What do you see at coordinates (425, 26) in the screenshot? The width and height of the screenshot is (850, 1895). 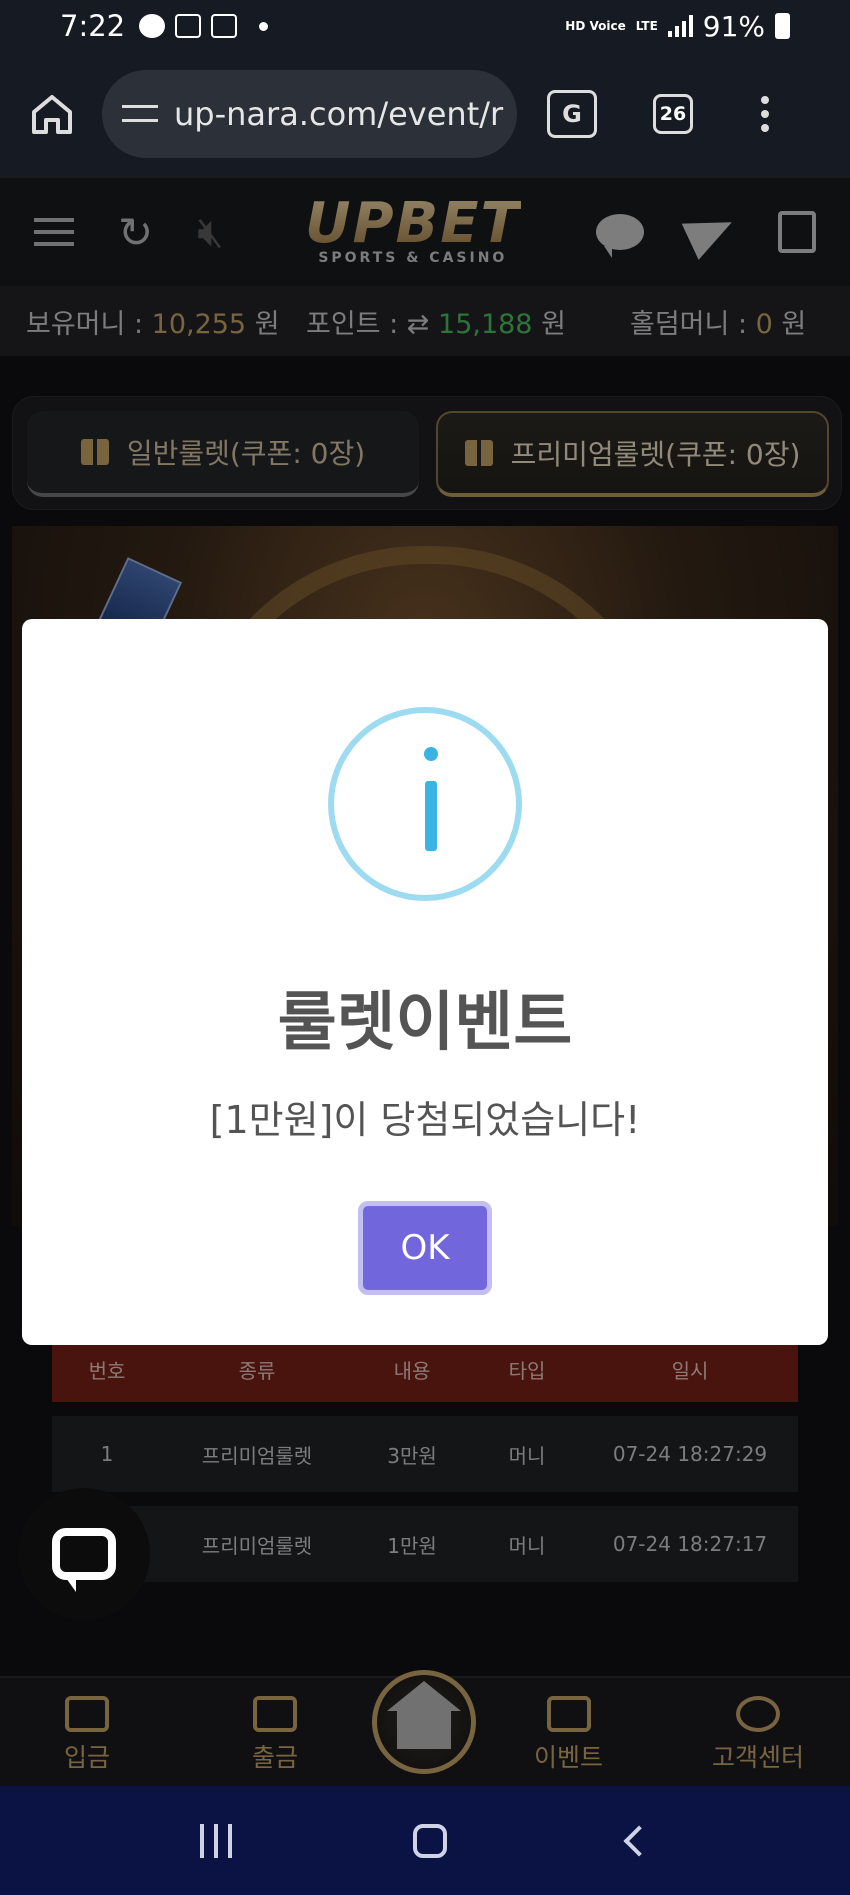 I see `status-bar: 7:22 HD Voice LTE 91%` at bounding box center [425, 26].